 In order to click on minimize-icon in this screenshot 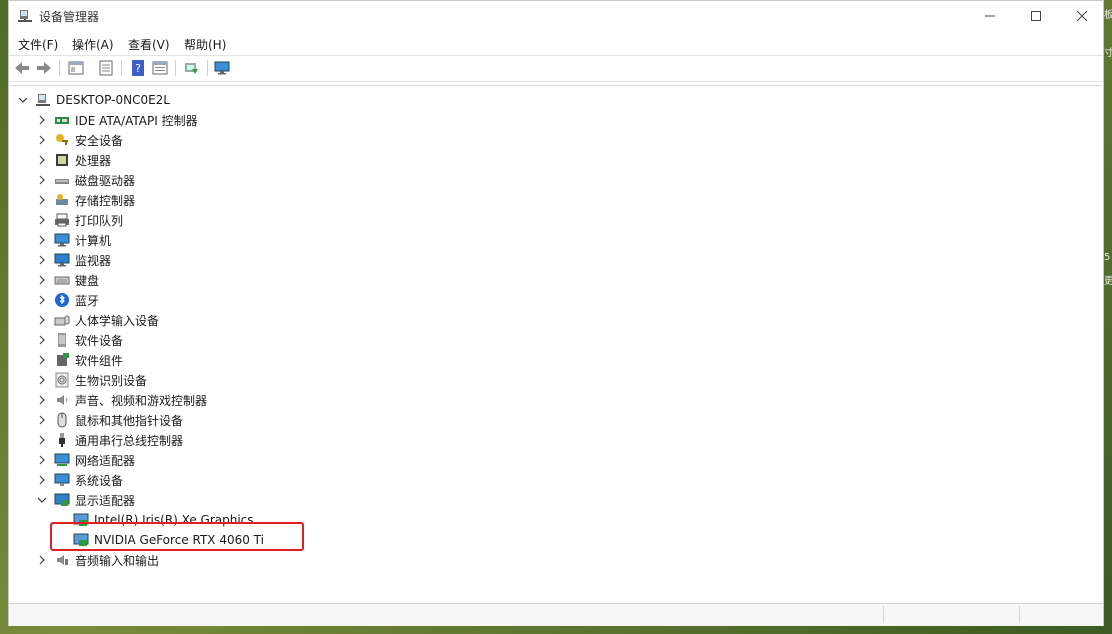, I will do `click(990, 16)`.